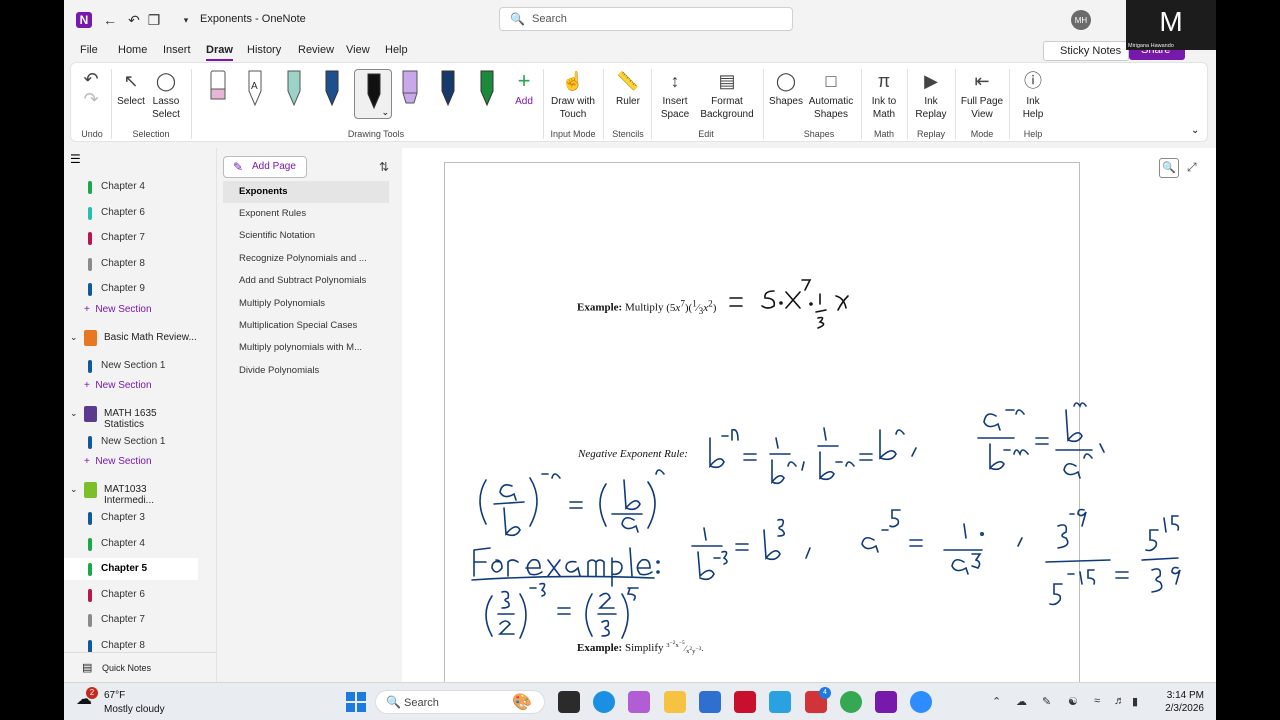  Describe the element at coordinates (91, 100) in the screenshot. I see `redo-button: ↷` at that location.